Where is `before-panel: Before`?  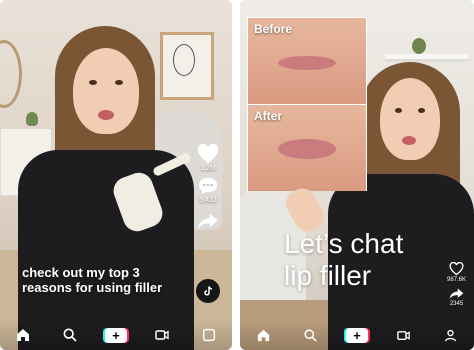 before-panel: Before is located at coordinates (307, 61).